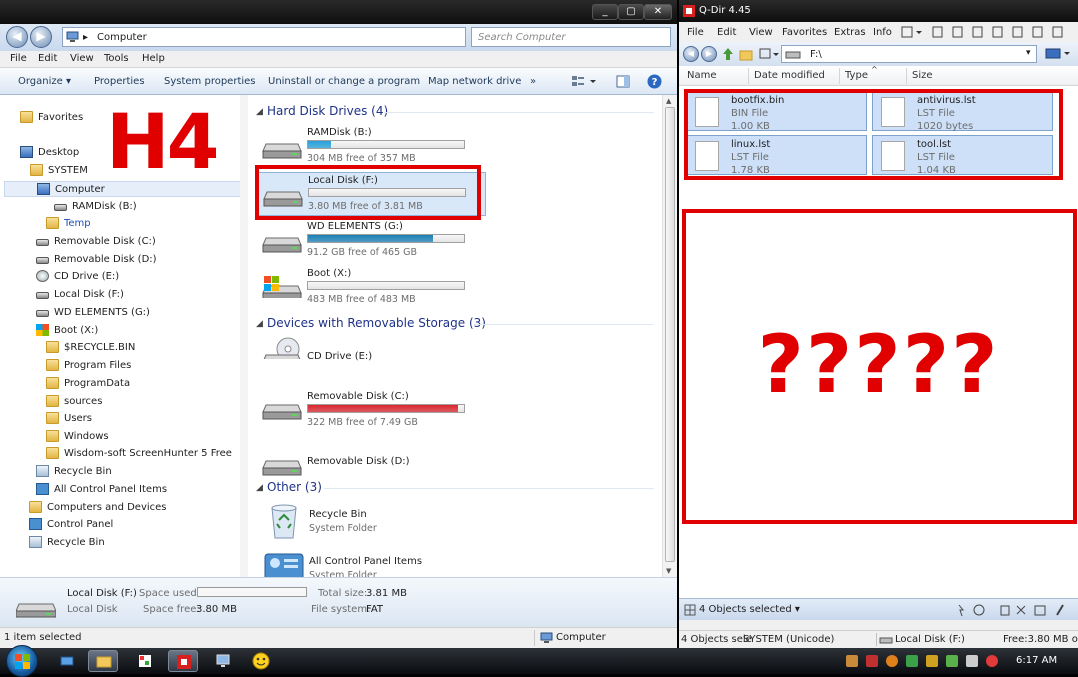  What do you see at coordinates (145, 661) in the screenshot?
I see `taskbar-app-button` at bounding box center [145, 661].